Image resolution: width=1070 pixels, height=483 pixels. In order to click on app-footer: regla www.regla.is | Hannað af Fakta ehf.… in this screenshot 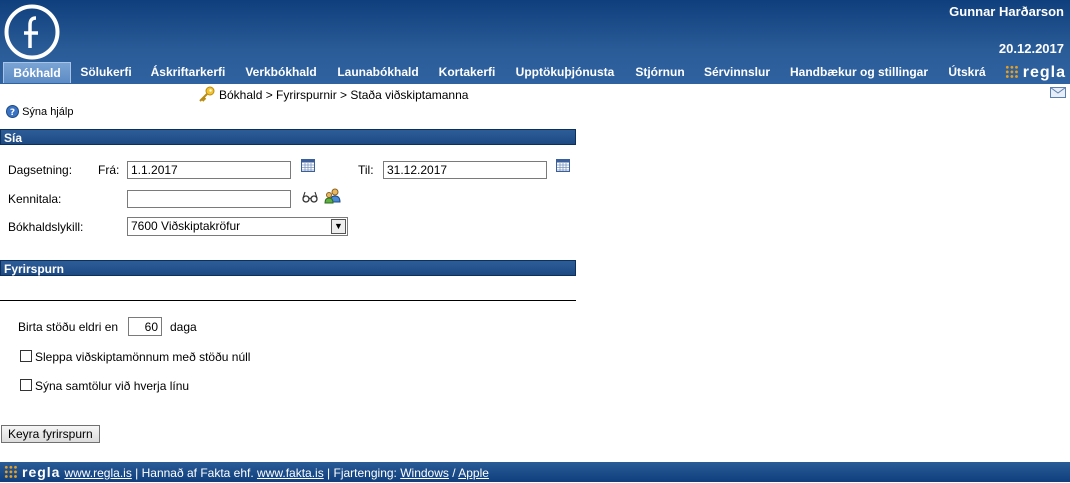, I will do `click(535, 472)`.